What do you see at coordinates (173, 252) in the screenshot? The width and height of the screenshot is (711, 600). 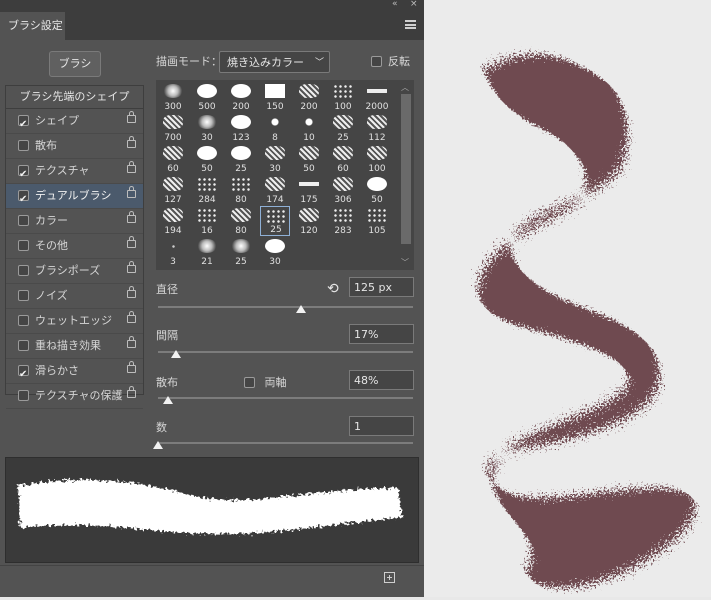 I see `brush-preset-cell: 3` at bounding box center [173, 252].